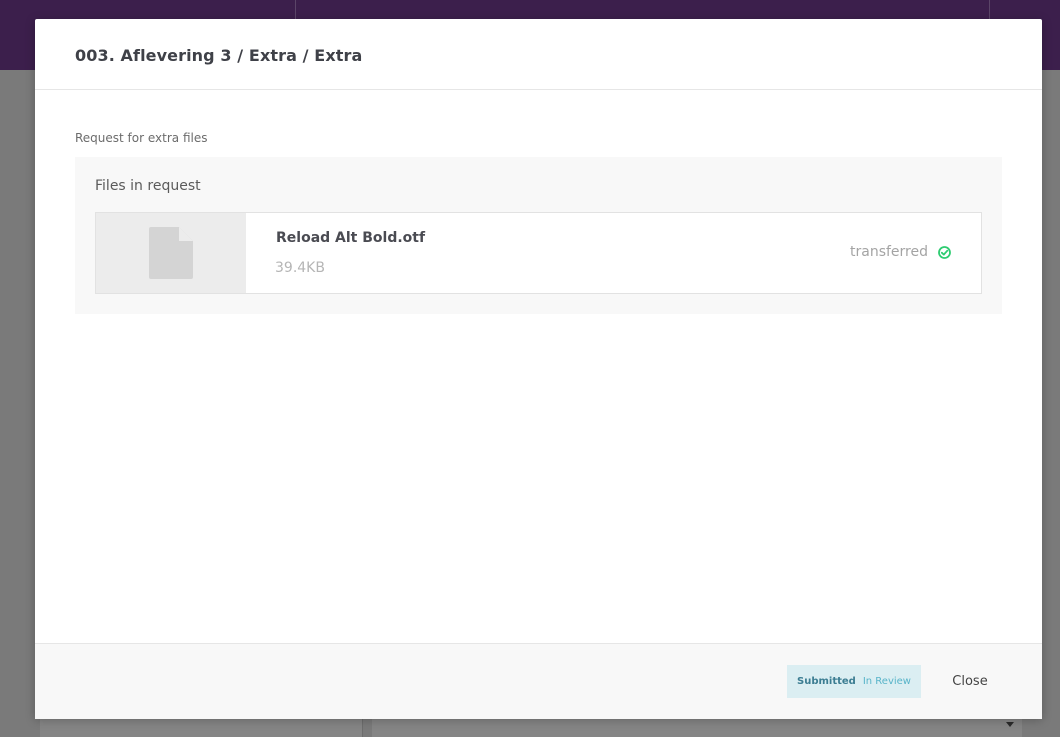 This screenshot has width=1060, height=737. I want to click on file-status: transferred, so click(900, 252).